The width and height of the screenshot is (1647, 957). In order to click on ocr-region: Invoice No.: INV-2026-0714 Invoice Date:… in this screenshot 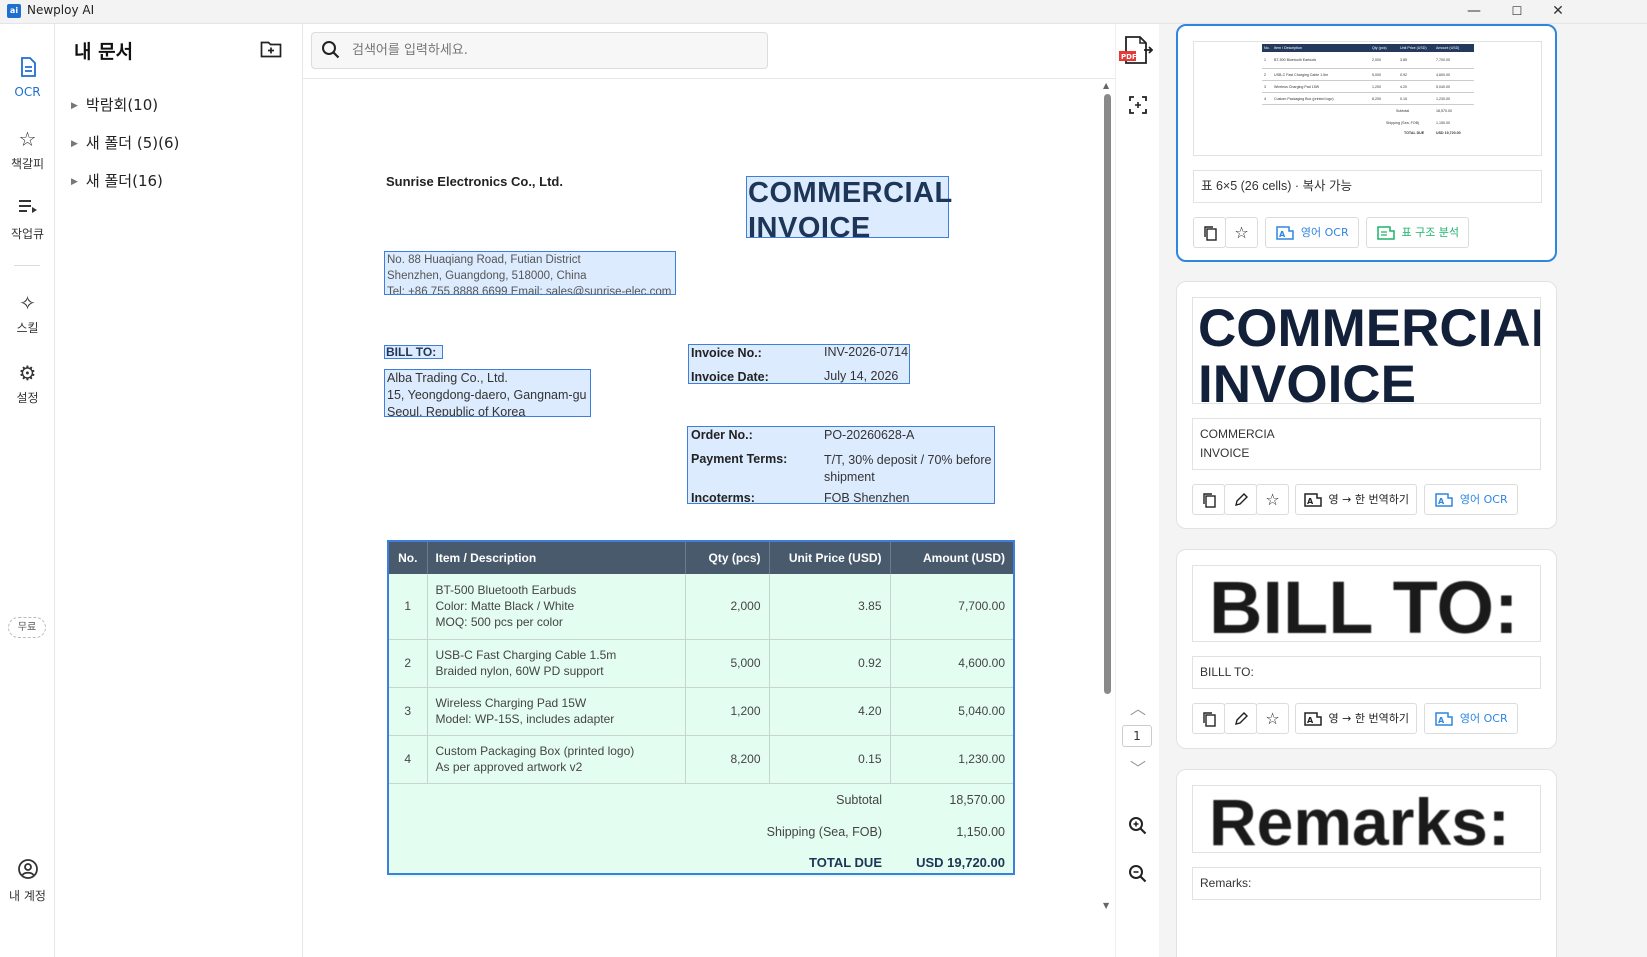, I will do `click(799, 364)`.